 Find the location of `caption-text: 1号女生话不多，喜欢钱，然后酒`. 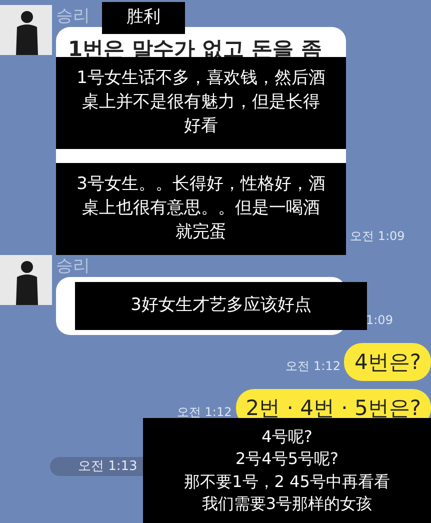

caption-text: 1号女生话不多，喜欢钱，然后酒 is located at coordinates (201, 78).